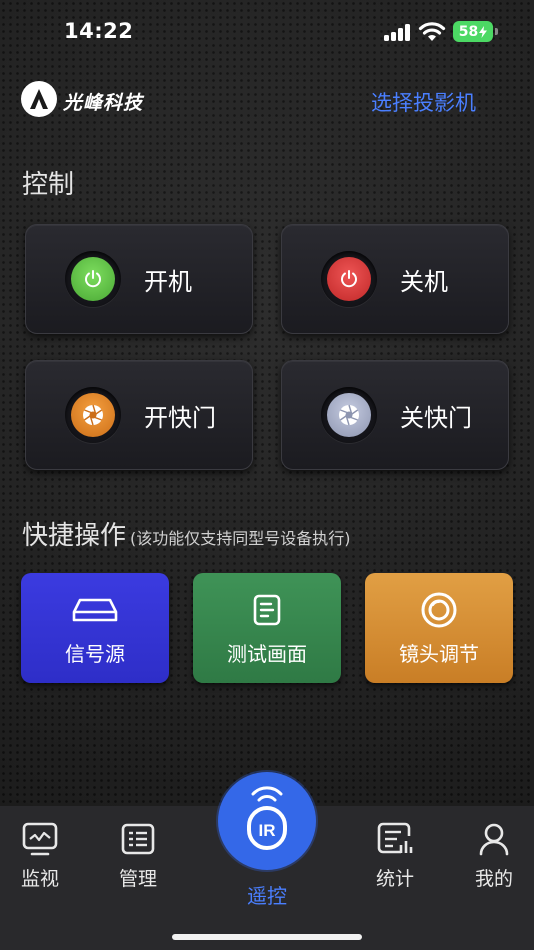  What do you see at coordinates (240, 538) in the screenshot?
I see `quick-section-subtitle: (该功能仅支持同型号设备执行)` at bounding box center [240, 538].